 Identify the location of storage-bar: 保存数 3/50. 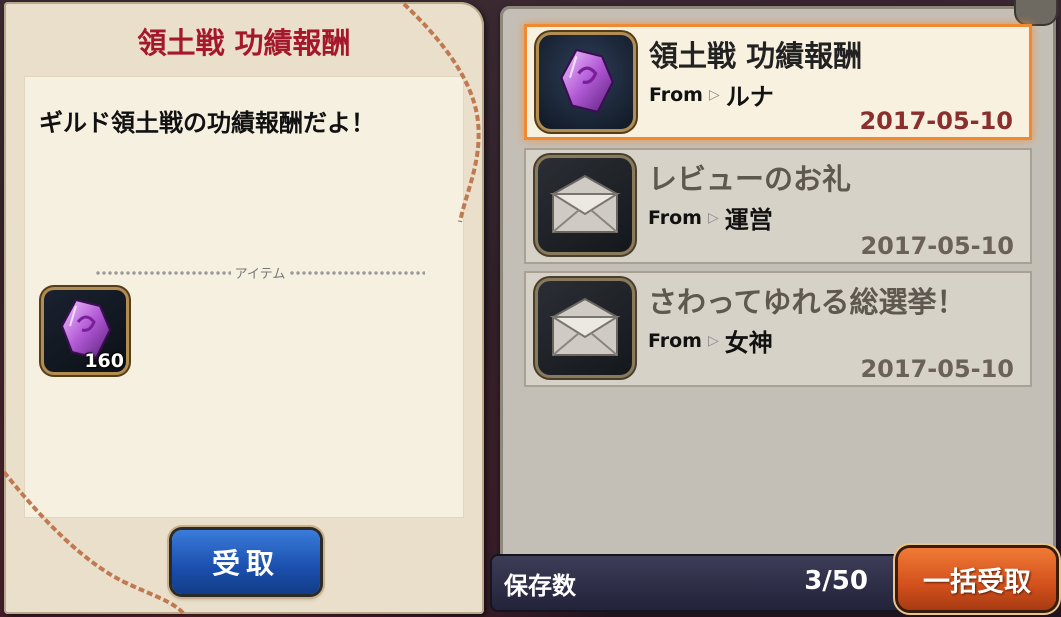
(698, 583).